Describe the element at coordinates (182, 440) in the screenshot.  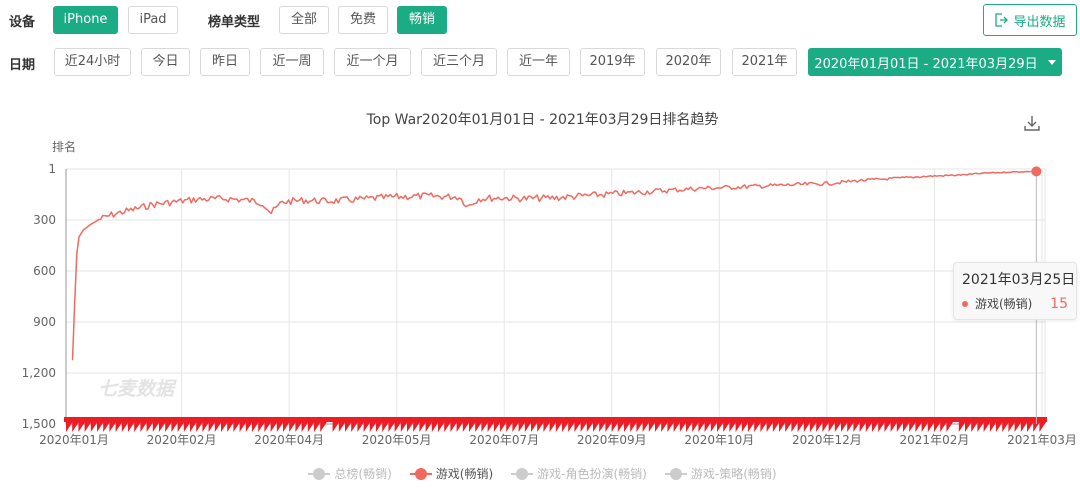
I see `x-tick-label: 2020年02月` at that location.